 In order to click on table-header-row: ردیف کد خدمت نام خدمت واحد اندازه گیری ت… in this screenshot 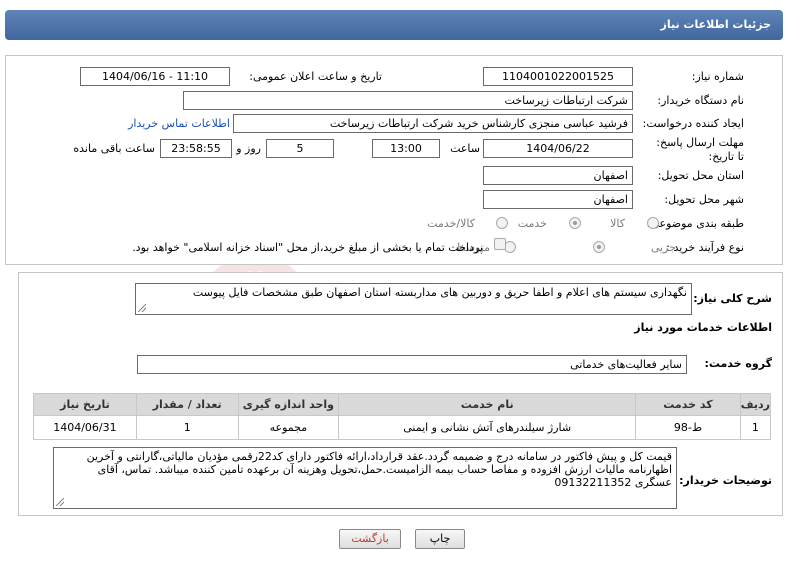, I will do `click(402, 404)`.